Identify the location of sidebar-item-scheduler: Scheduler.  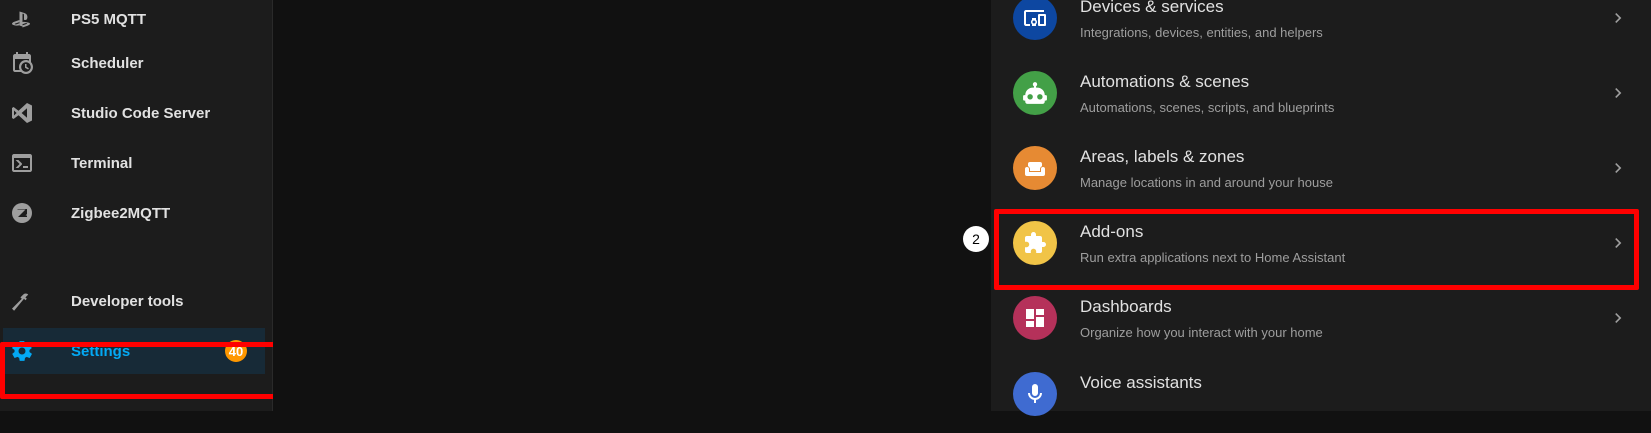
(136, 63).